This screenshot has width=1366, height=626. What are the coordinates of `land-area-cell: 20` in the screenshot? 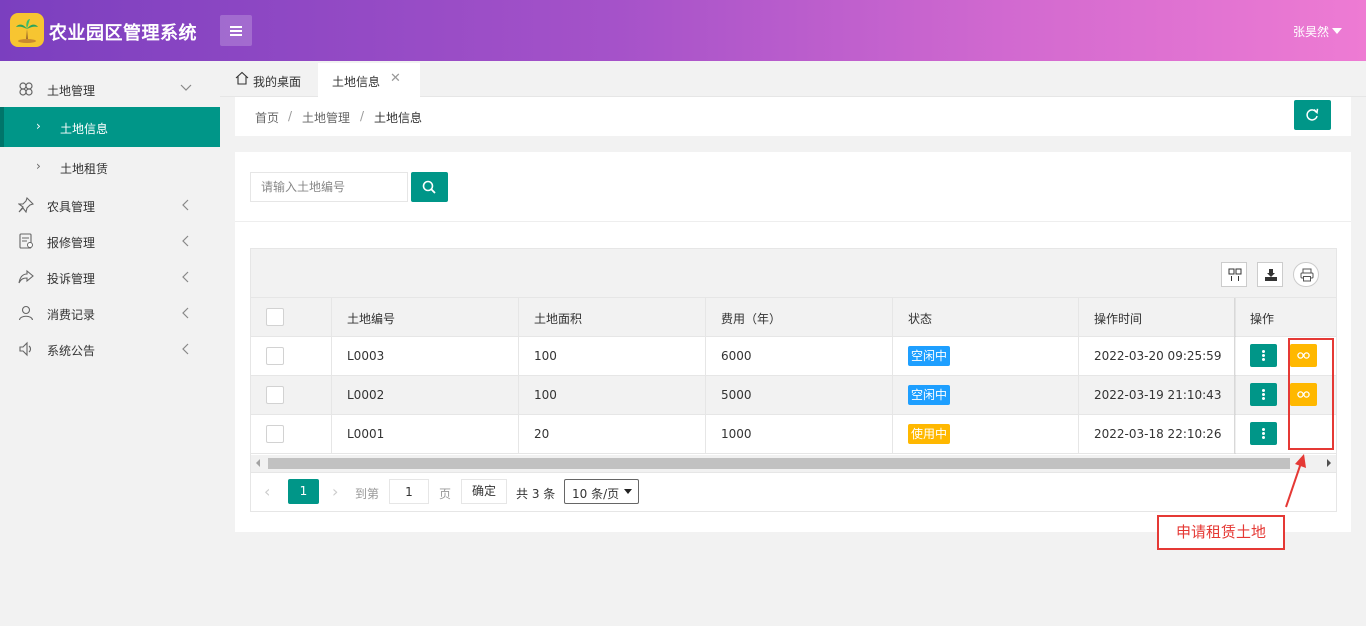 It's located at (612, 434).